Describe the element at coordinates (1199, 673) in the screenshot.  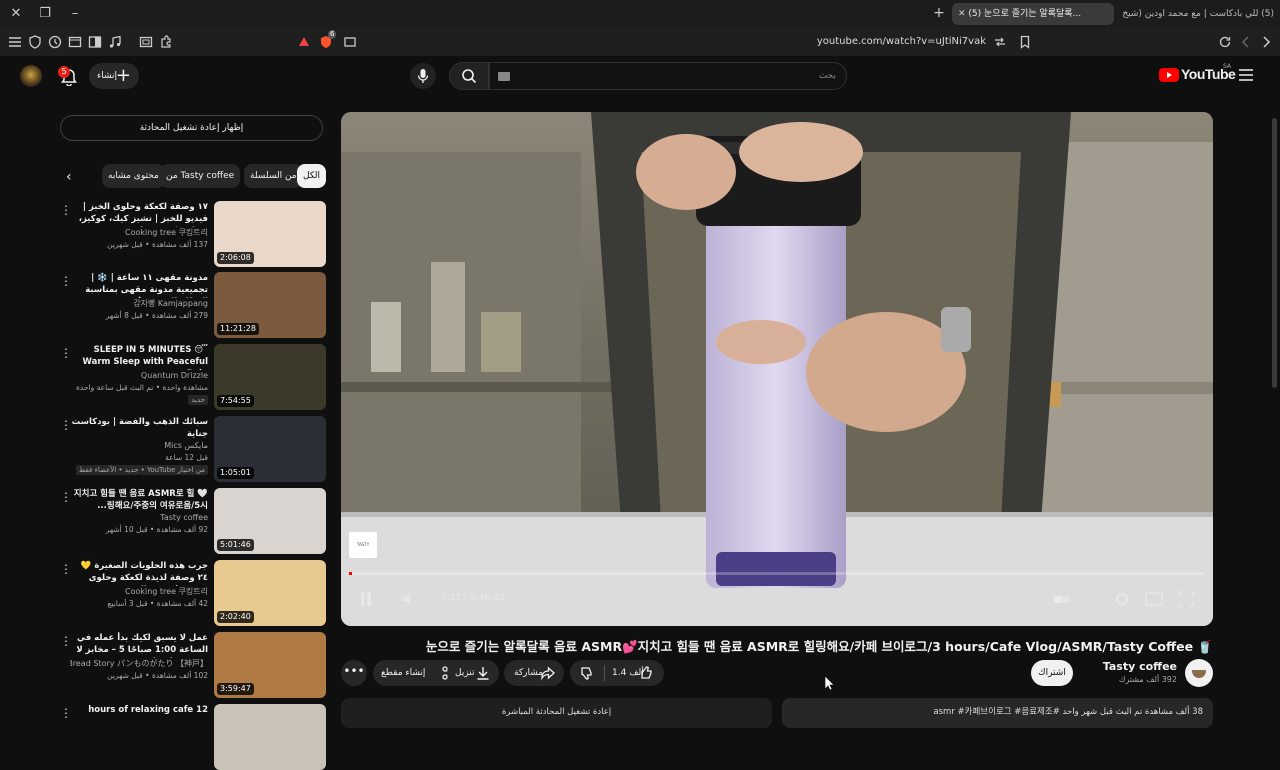
I see `channel-avatar` at that location.